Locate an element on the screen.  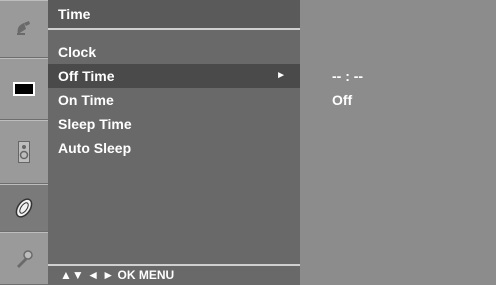
rail-item-option is located at coordinates (24, 258).